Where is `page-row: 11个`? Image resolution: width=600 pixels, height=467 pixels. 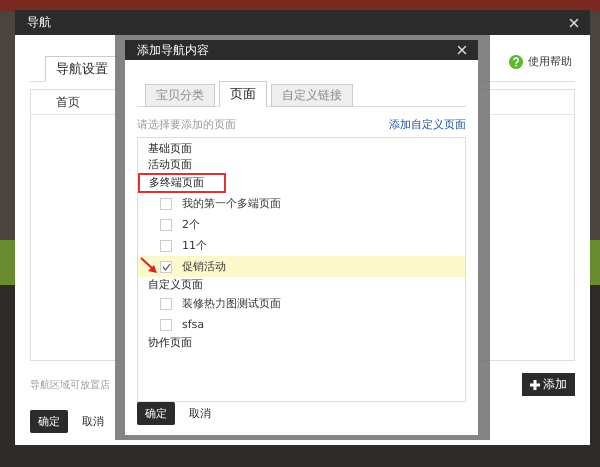 page-row: 11个 is located at coordinates (301, 245).